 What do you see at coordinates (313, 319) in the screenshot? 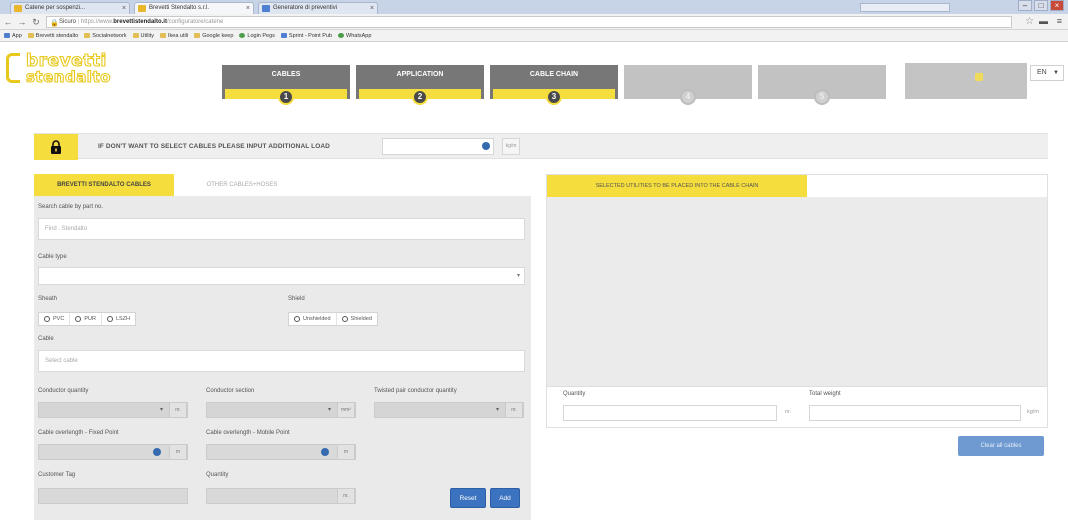
I see `radio-unshielded: Unshielded` at bounding box center [313, 319].